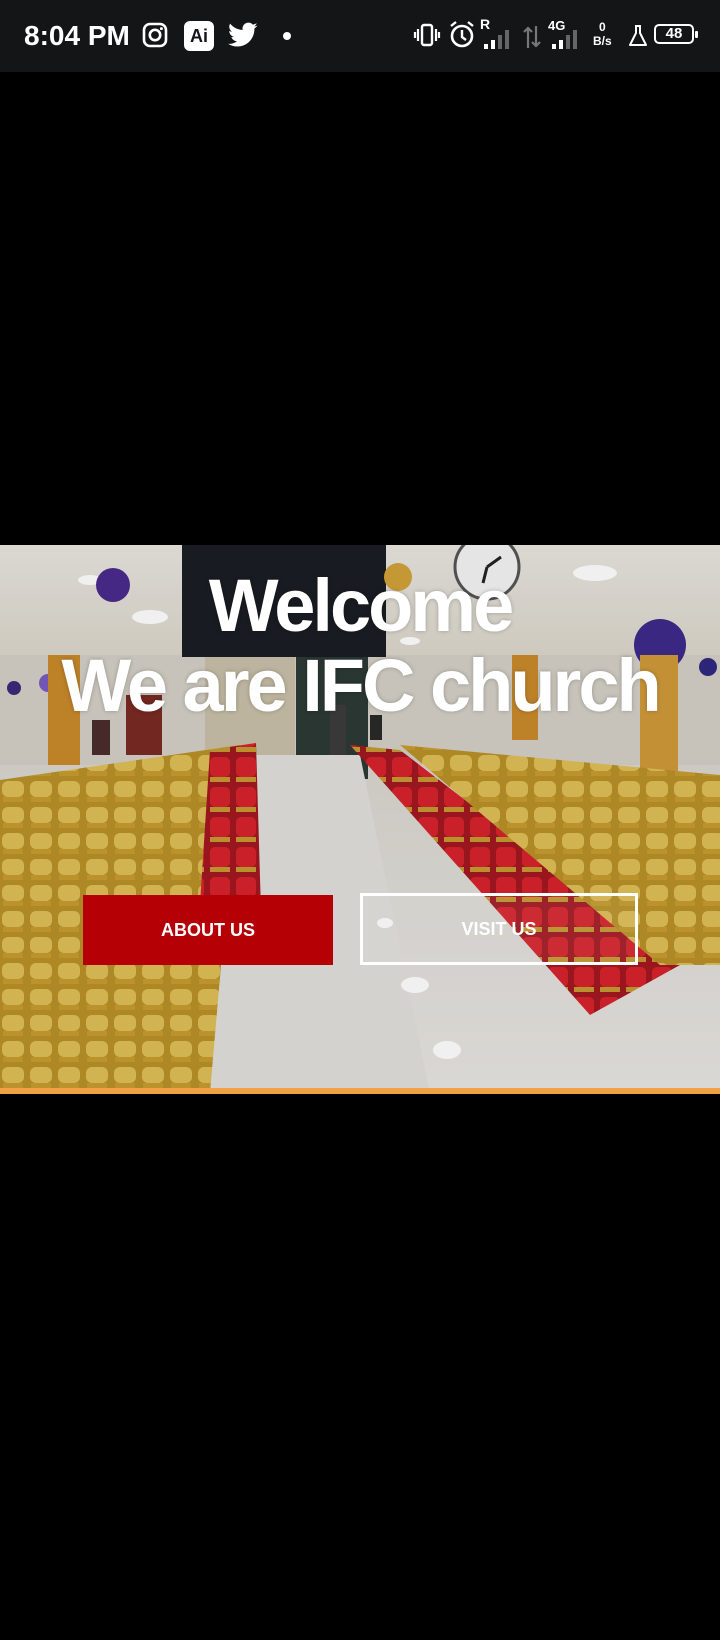 The image size is (720, 1640). I want to click on twitter-icon, so click(243, 34).